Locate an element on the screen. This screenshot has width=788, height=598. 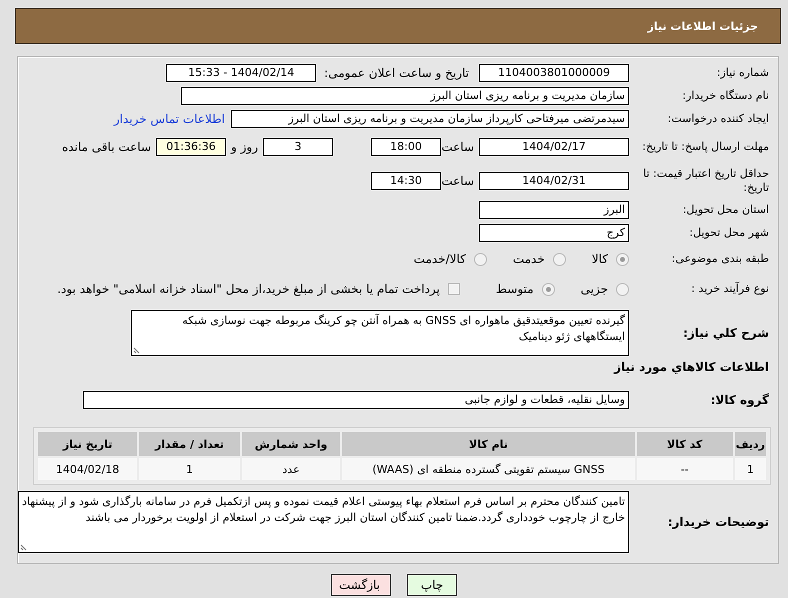
column-header: کد کالا is located at coordinates (684, 444).